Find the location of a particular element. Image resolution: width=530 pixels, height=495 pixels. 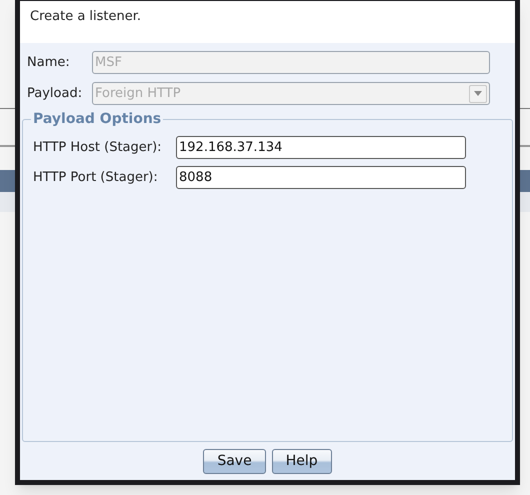

field-label: HTTP Port (Stager): is located at coordinates (96, 177).